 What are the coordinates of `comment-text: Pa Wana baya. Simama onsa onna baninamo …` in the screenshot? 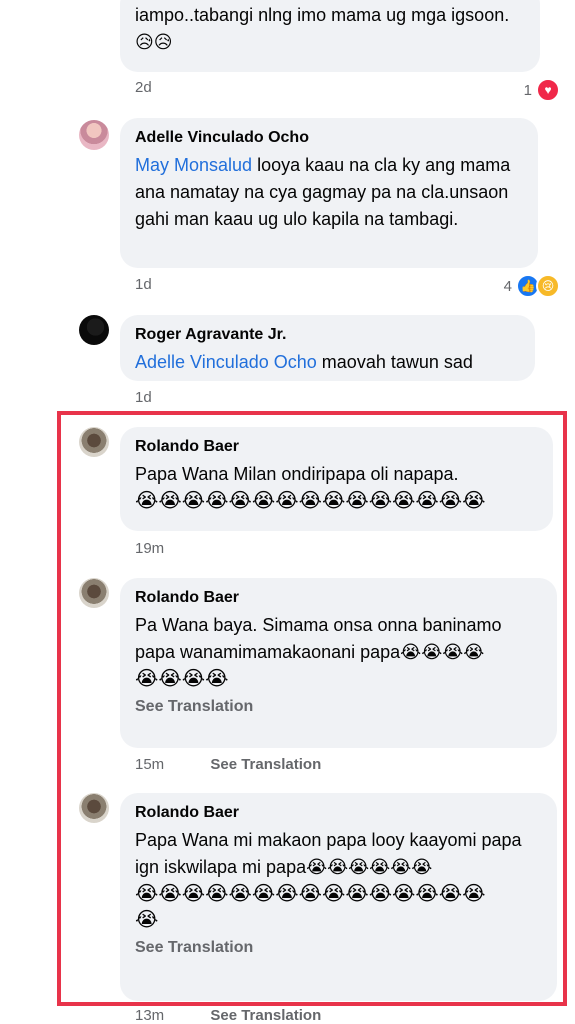 It's located at (318, 638).